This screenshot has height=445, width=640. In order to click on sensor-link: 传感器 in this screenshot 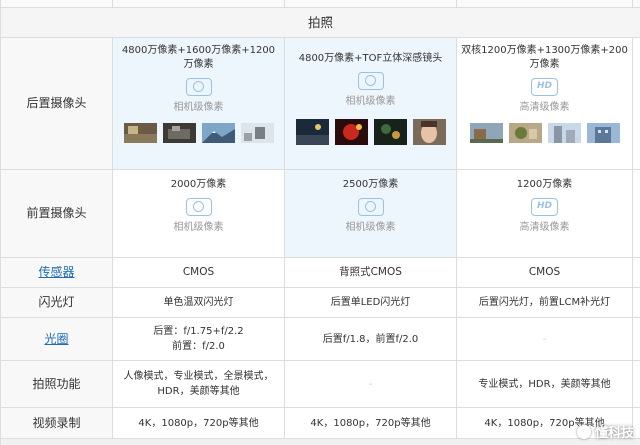, I will do `click(56, 272)`.